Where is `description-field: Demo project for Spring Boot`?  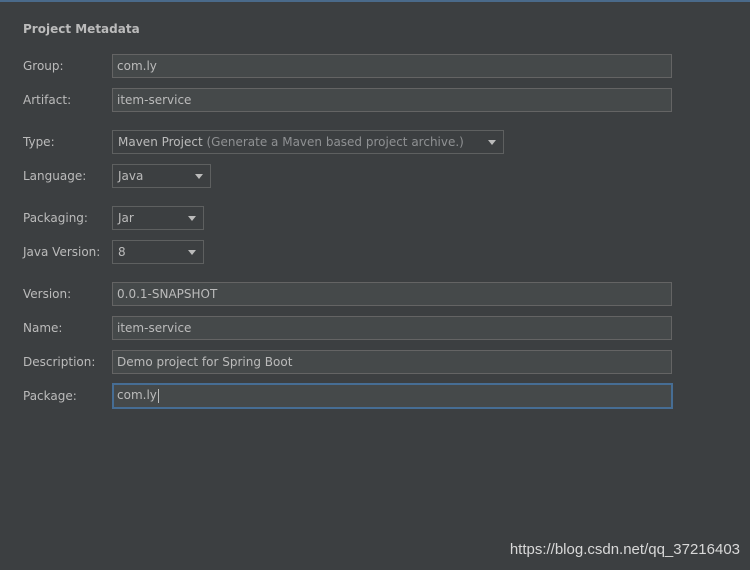
description-field: Demo project for Spring Boot is located at coordinates (392, 362).